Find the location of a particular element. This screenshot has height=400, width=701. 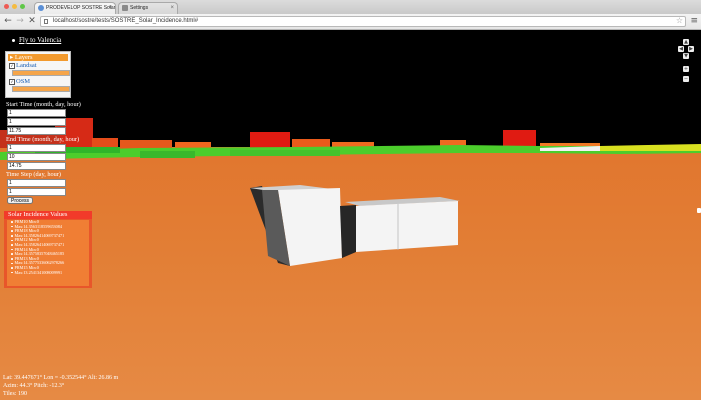

globe-icon is located at coordinates (41, 8).